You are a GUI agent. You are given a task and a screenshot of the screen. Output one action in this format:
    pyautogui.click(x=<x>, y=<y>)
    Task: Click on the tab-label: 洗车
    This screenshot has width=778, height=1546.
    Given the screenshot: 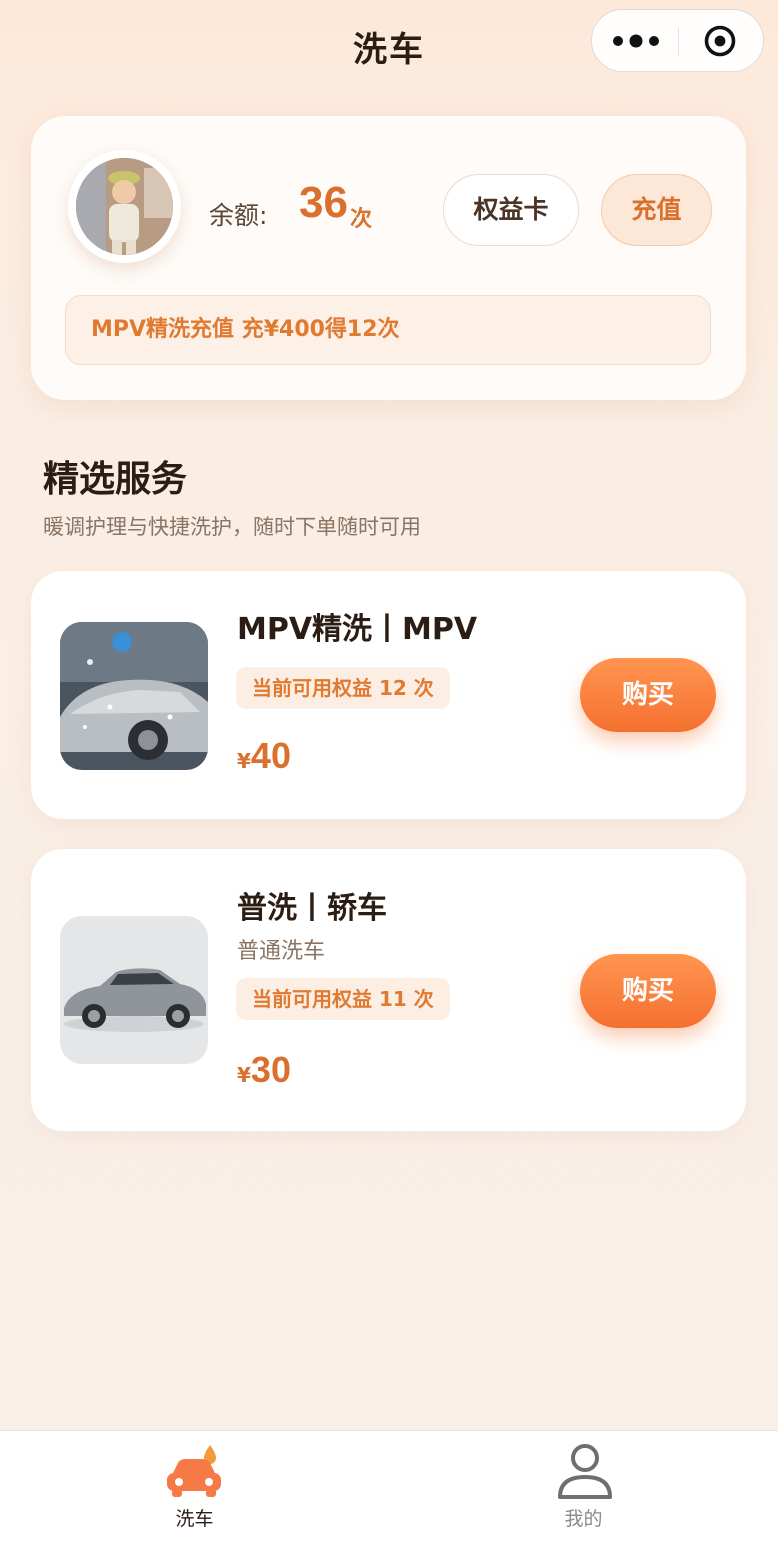 What is the action you would take?
    pyautogui.click(x=194, y=1519)
    